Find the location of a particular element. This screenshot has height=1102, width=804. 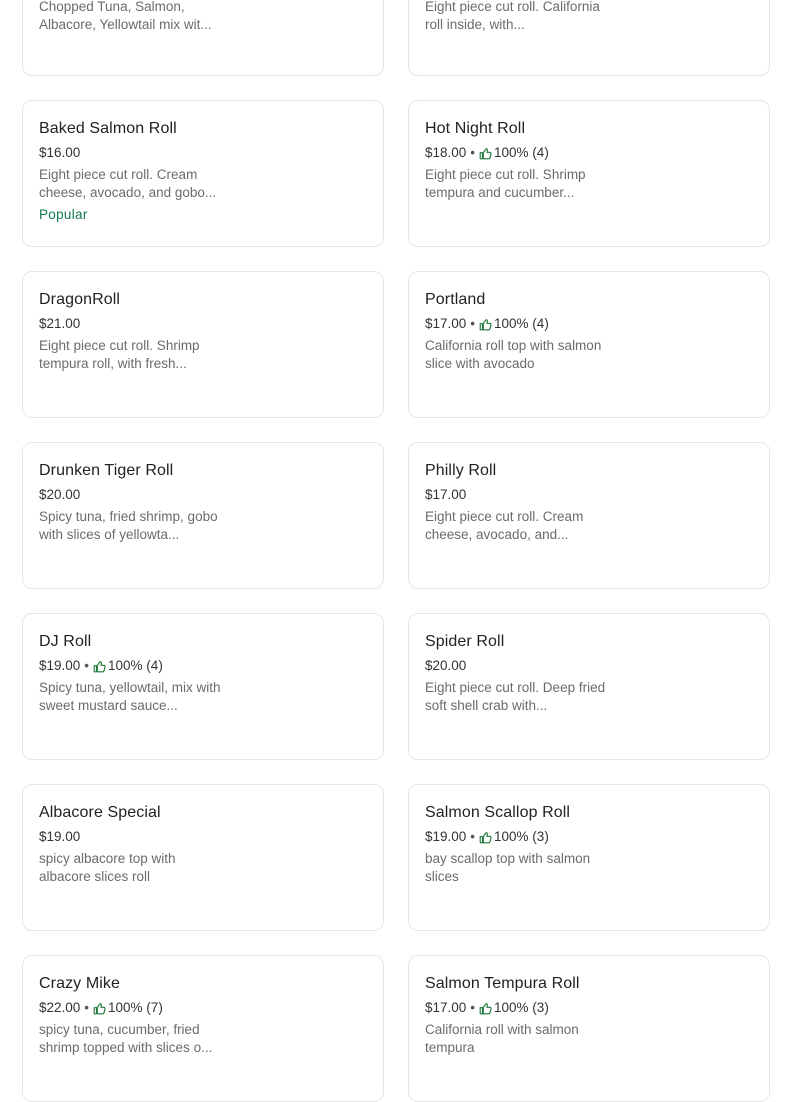

menu-item-meta: $19.00 is located at coordinates (203, 837).